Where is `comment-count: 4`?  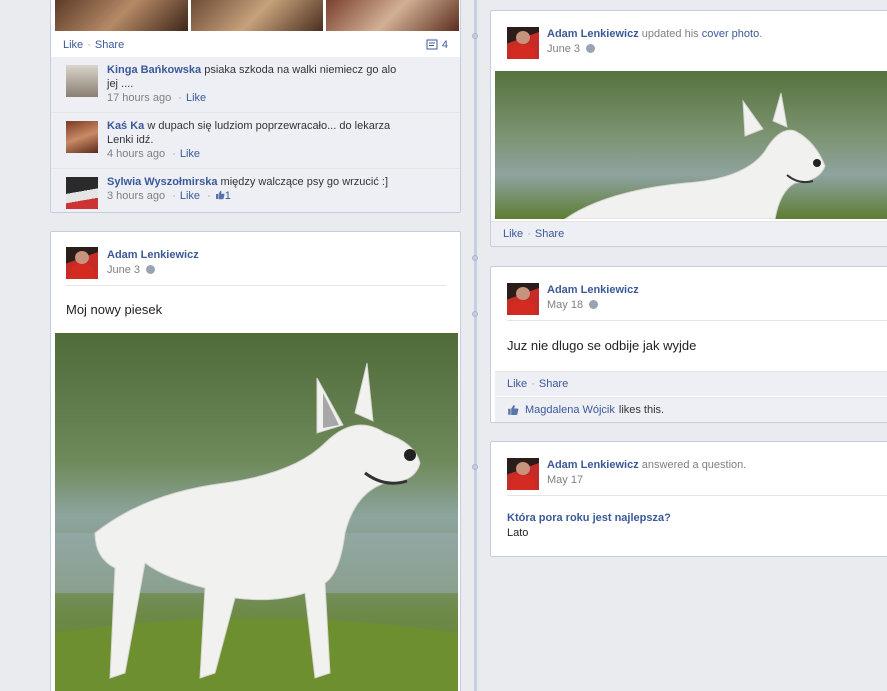 comment-count: 4 is located at coordinates (437, 45).